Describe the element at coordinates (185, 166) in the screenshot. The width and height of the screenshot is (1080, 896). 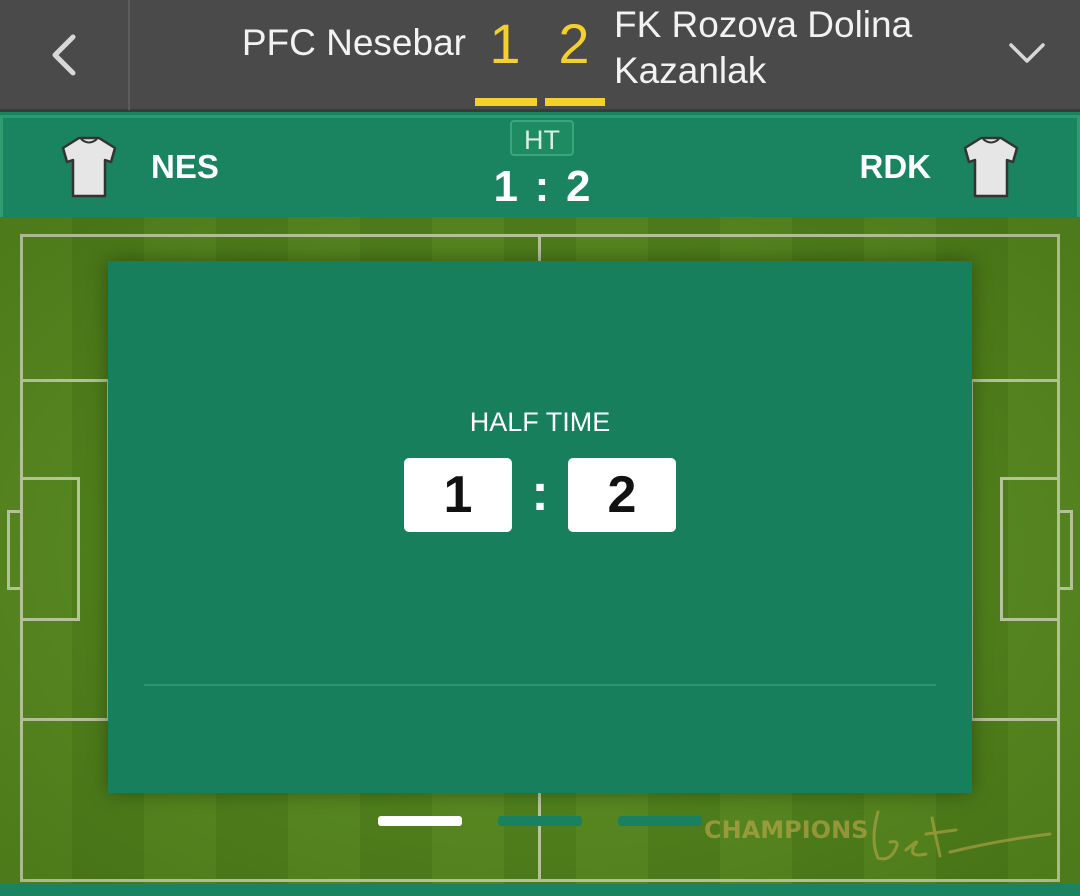
I see `home-team-abbr: NES` at that location.